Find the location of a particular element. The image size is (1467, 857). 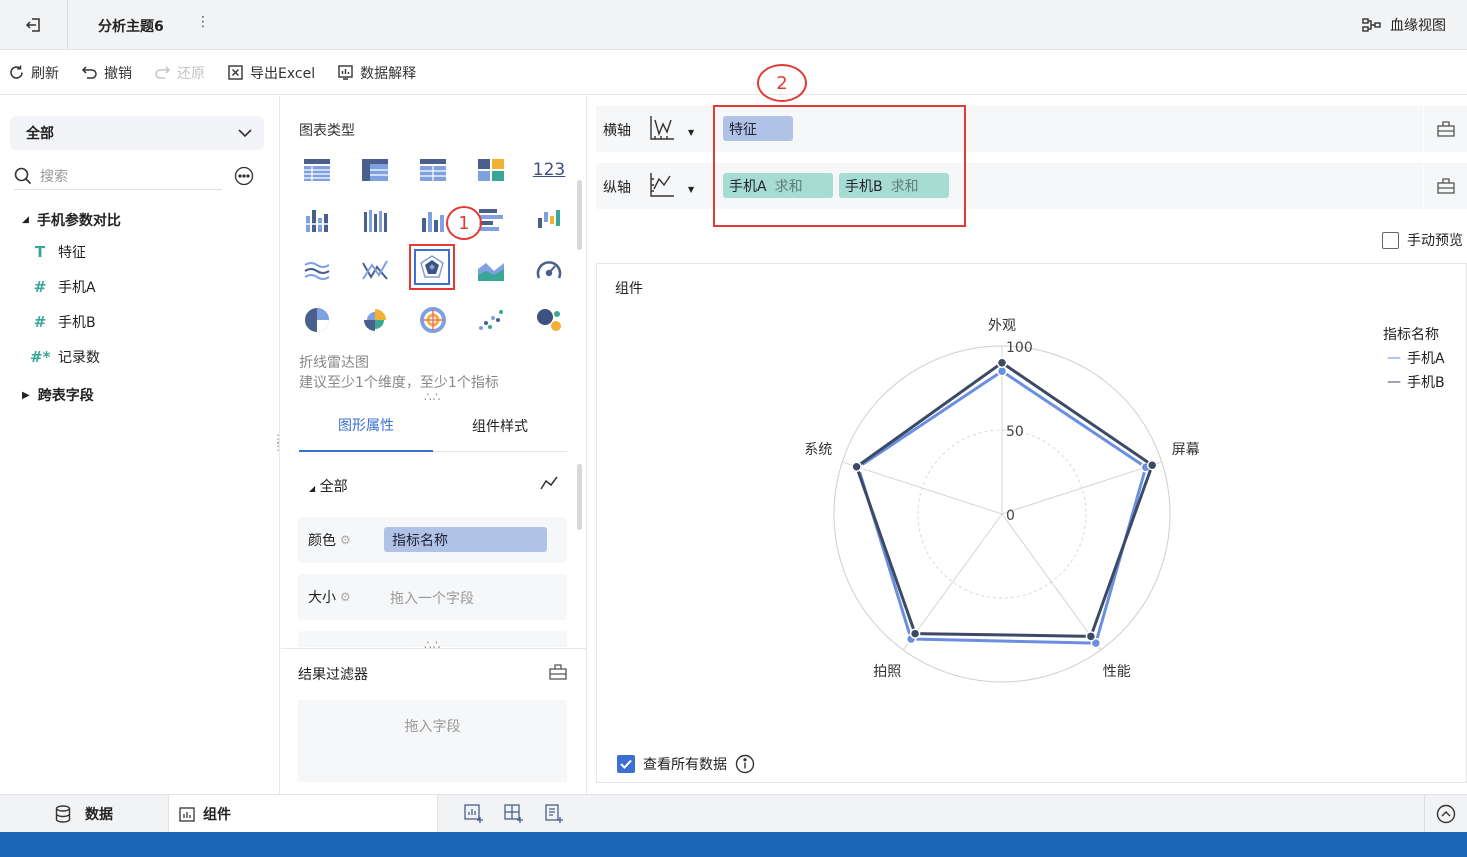

table-chart-icon is located at coordinates (317, 170).